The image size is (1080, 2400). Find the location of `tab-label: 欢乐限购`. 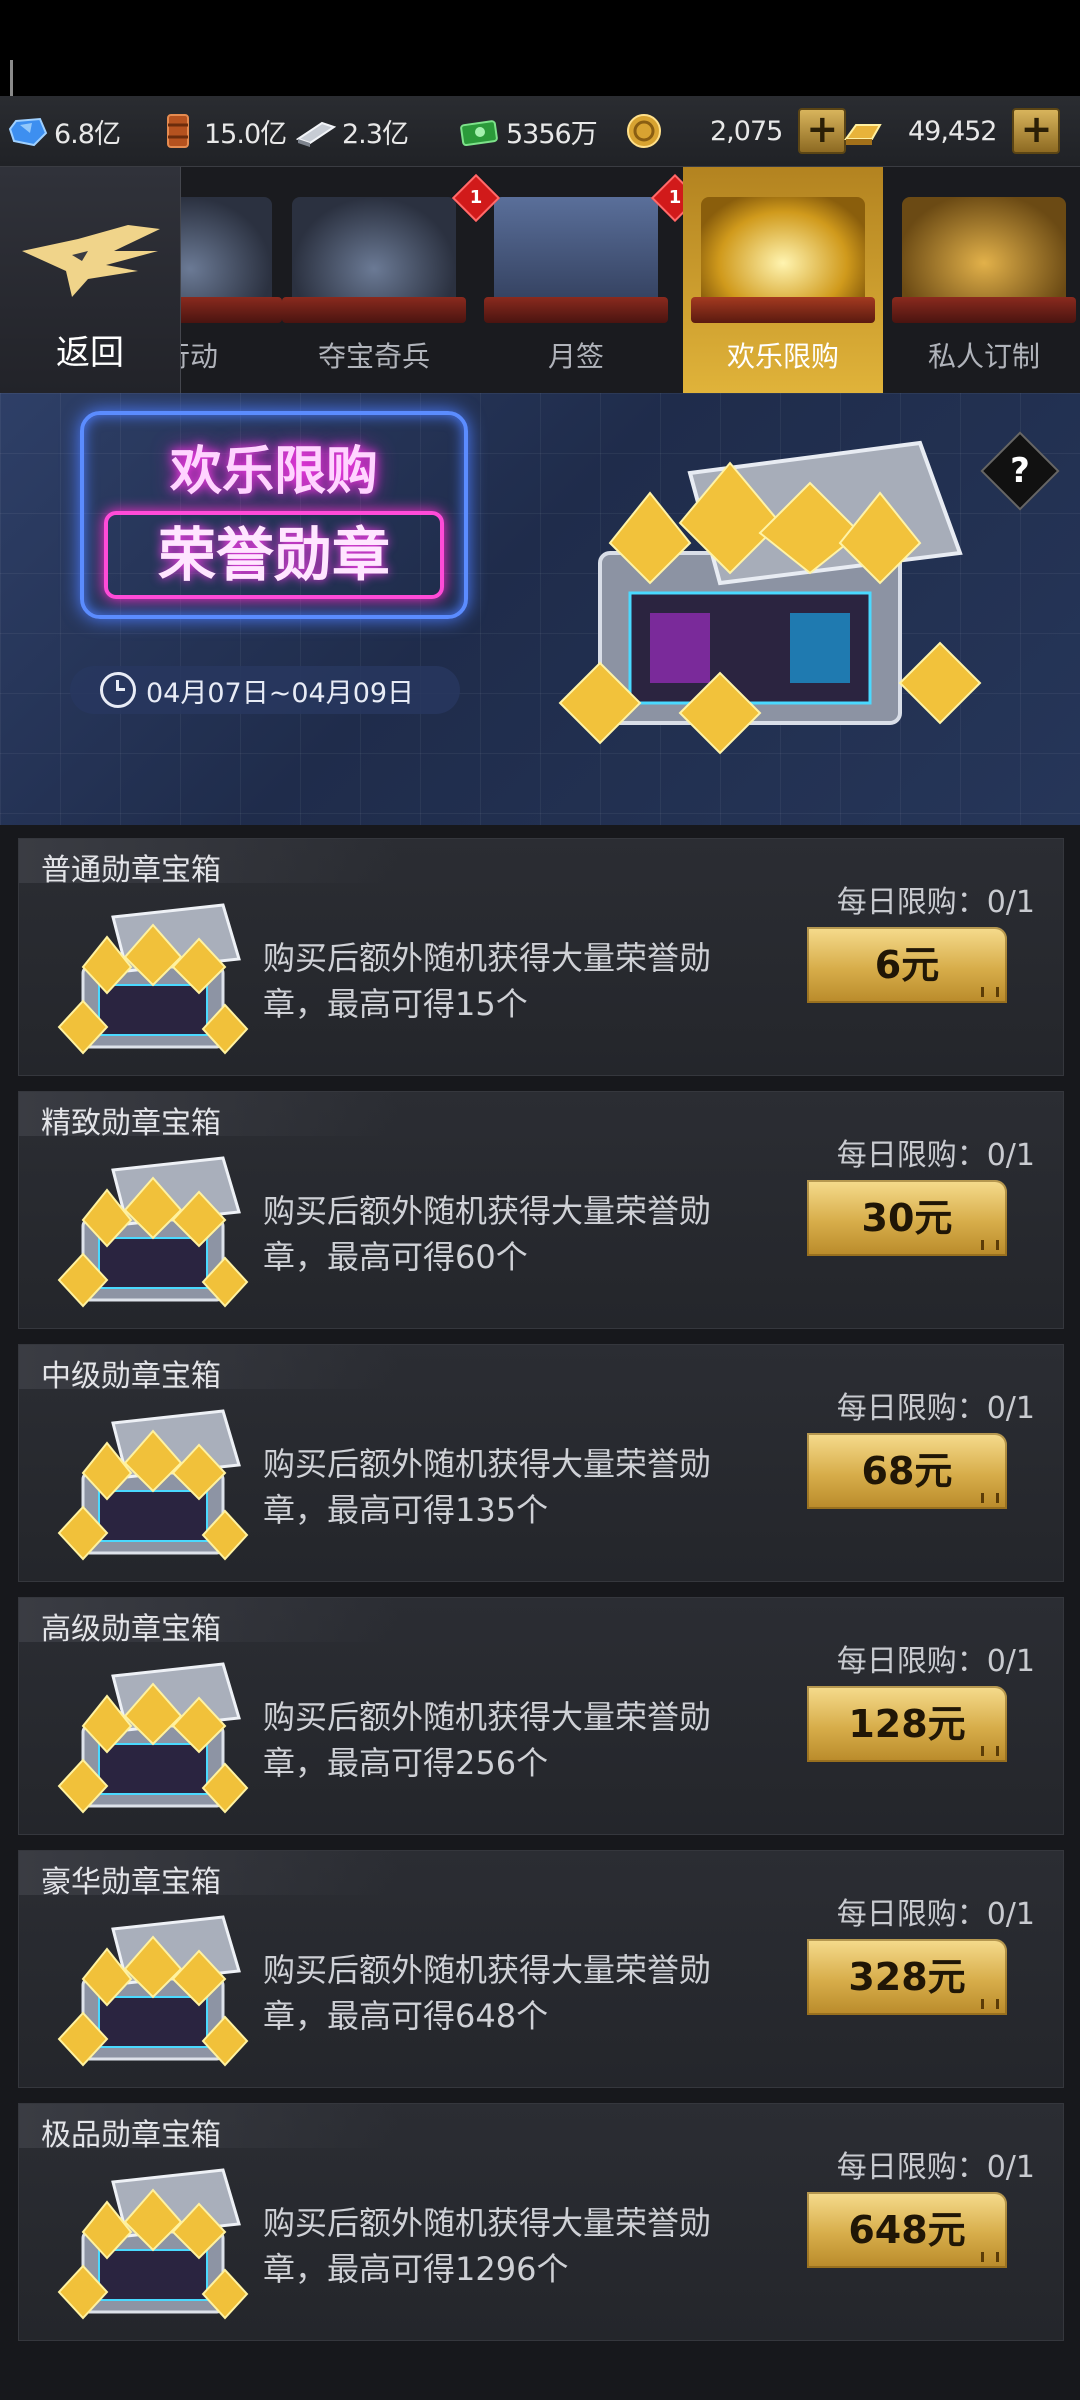

tab-label: 欢乐限购 is located at coordinates (782, 356).